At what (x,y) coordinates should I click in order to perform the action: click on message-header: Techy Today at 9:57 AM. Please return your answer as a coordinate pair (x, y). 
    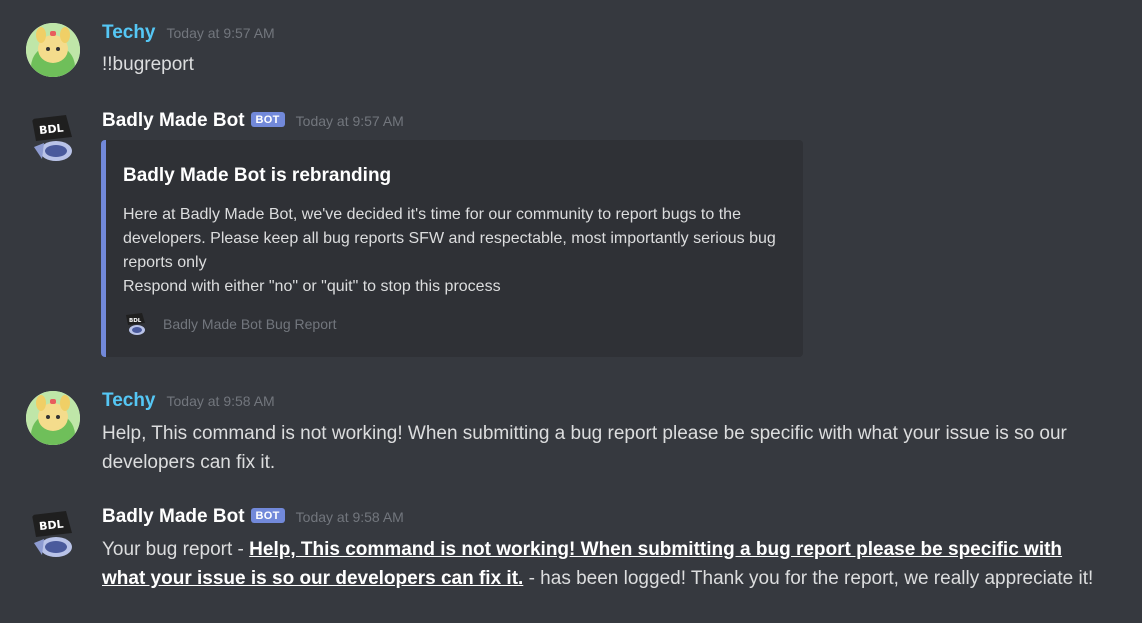
    Looking at the image, I should click on (188, 33).